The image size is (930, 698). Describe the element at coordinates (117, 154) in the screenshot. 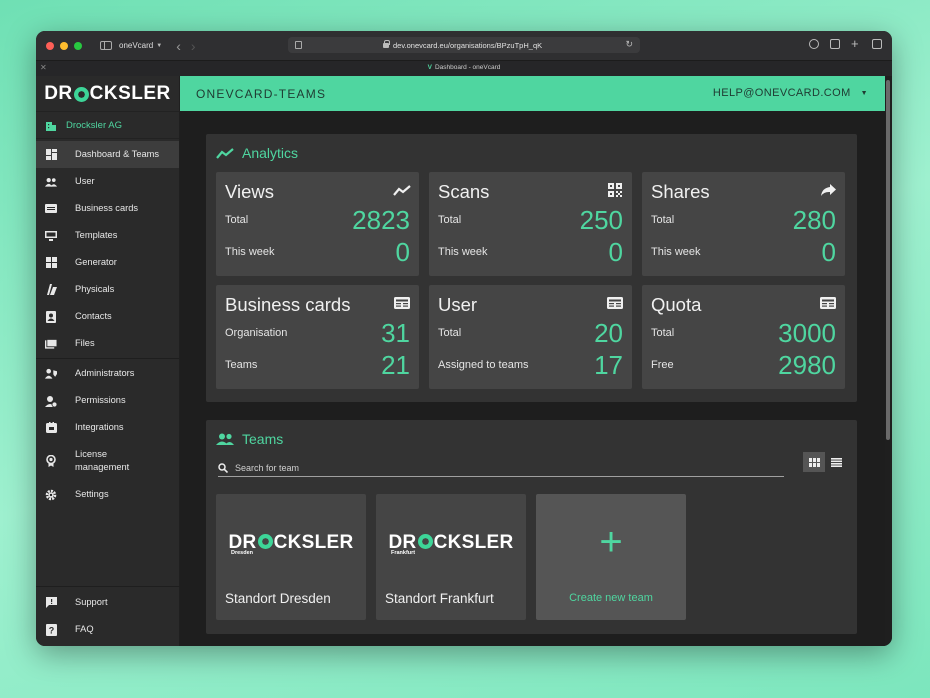

I see `sidebar-item-label: Dashboard & Teams` at that location.